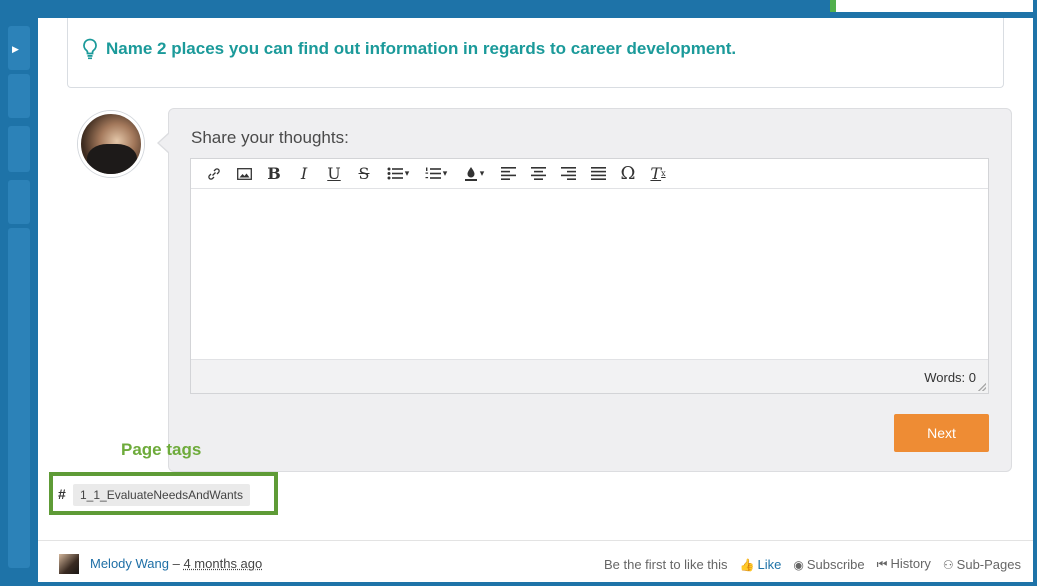  What do you see at coordinates (90, 49) in the screenshot?
I see `lightbulb-icon` at bounding box center [90, 49].